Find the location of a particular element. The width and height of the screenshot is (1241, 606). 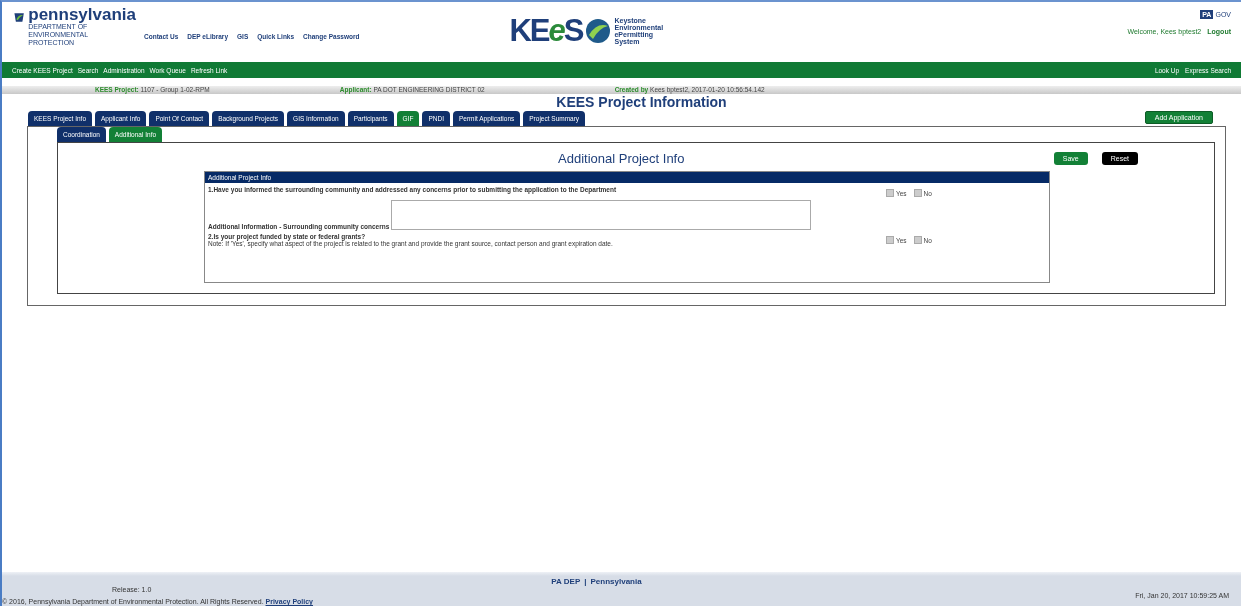

leaf-globe-icon is located at coordinates (598, 31).